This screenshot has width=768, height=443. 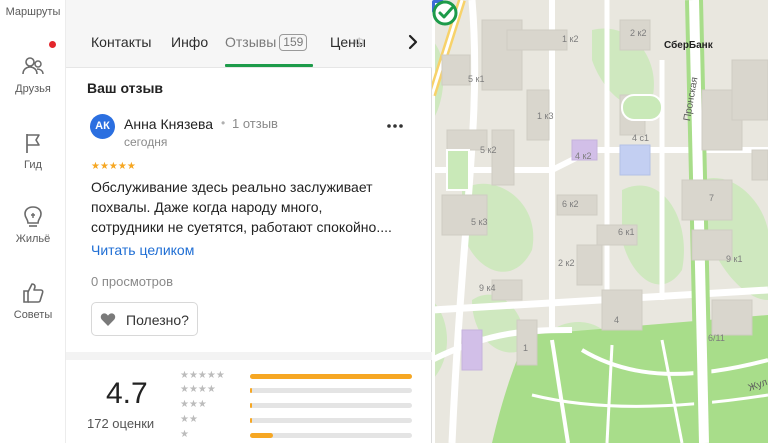 What do you see at coordinates (641, 138) in the screenshot?
I see `map-label: 4 с1` at bounding box center [641, 138].